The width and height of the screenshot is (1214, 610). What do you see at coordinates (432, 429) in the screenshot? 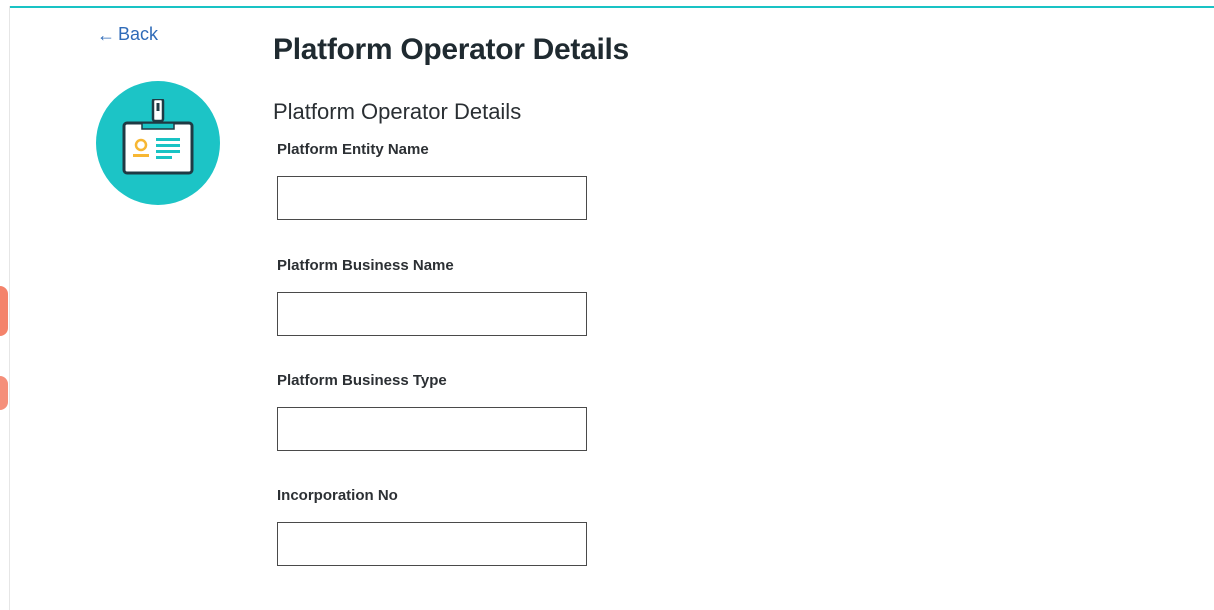
I see `platform-business-type-input` at bounding box center [432, 429].